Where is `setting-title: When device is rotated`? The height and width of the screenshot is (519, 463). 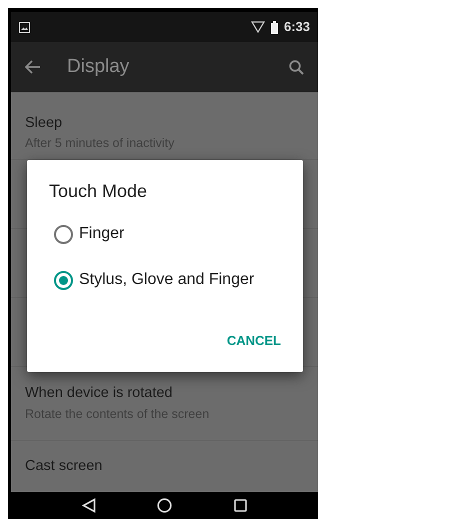 setting-title: When device is rotated is located at coordinates (164, 394).